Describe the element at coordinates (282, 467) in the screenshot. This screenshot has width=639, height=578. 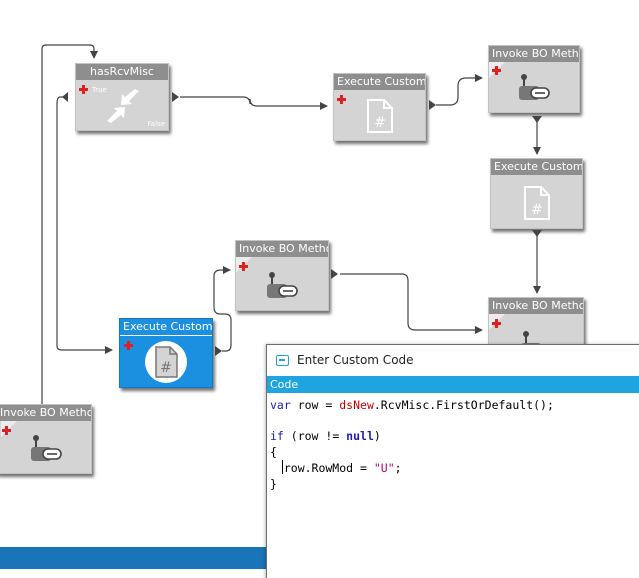
I see `text-caret` at that location.